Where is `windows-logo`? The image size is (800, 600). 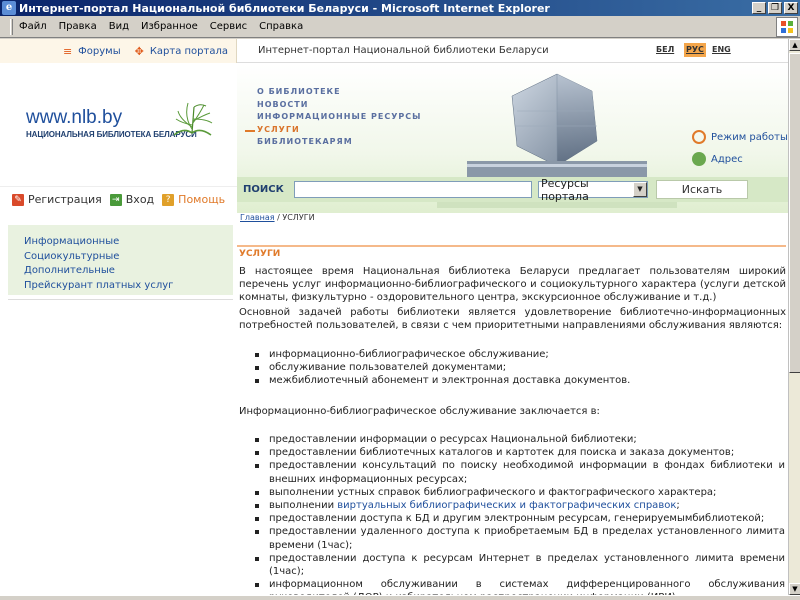 windows-logo is located at coordinates (787, 27).